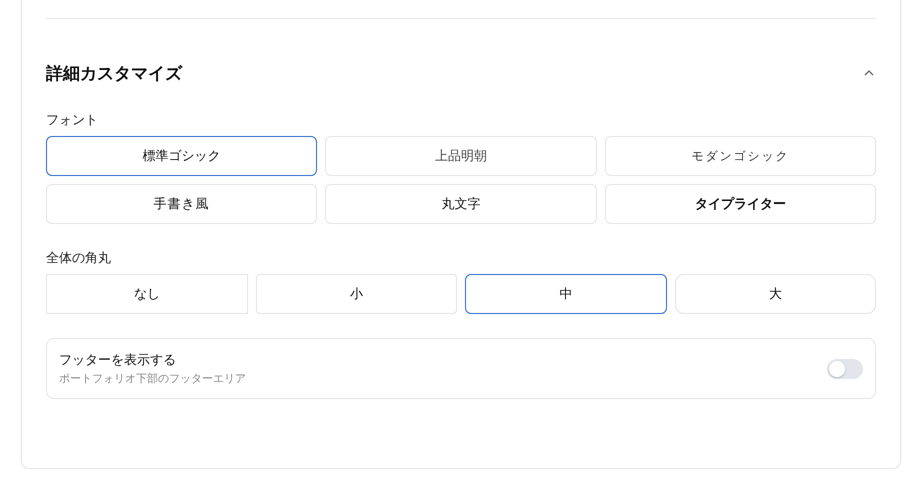 The image size is (919, 487). What do you see at coordinates (114, 73) in the screenshot?
I see `section-title: 詳細カスタマイズ` at bounding box center [114, 73].